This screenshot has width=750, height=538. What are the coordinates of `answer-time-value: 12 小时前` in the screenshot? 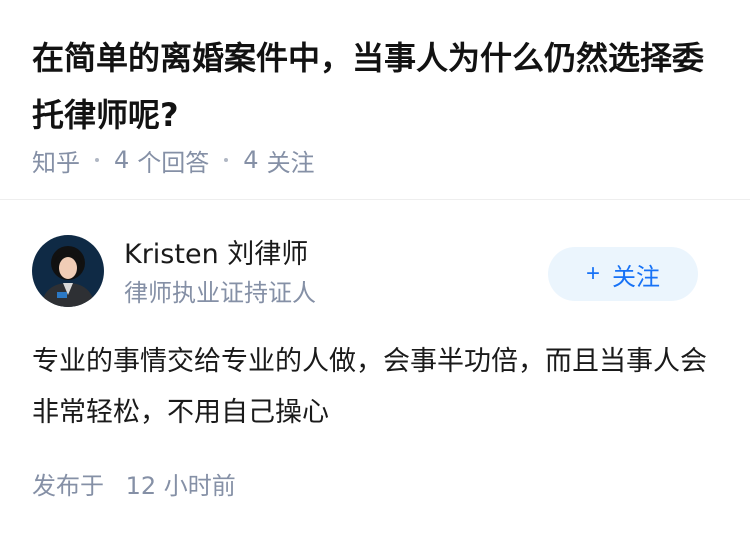 It's located at (180, 486).